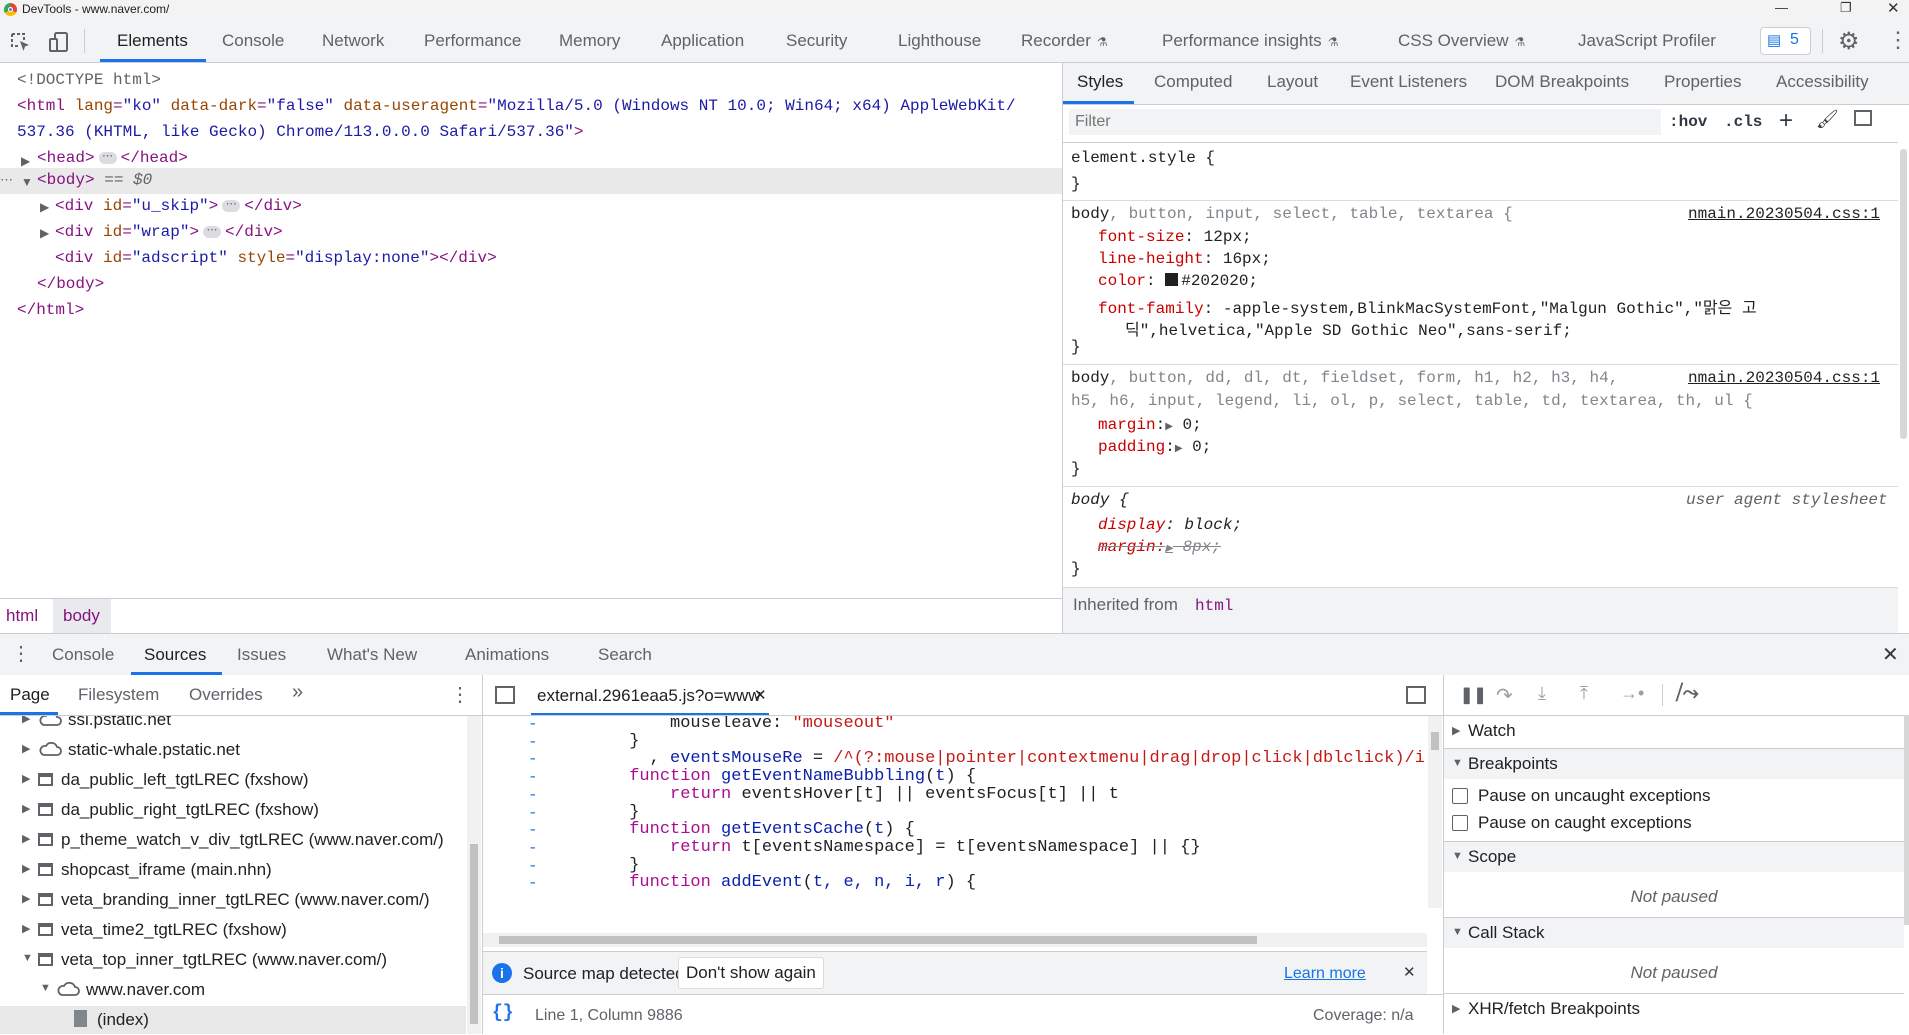 The height and width of the screenshot is (1035, 1909). I want to click on tab-recorder: Recorder ⚗, so click(1064, 41).